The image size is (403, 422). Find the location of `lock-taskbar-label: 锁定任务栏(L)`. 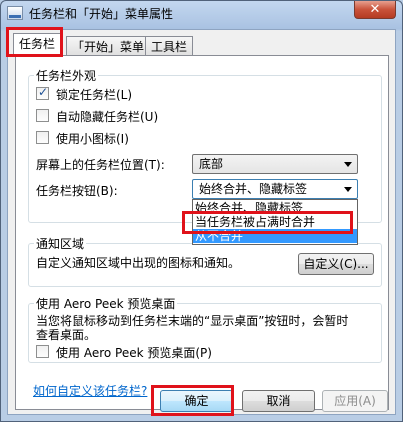

lock-taskbar-label: 锁定任务栏(L) is located at coordinates (94, 95).